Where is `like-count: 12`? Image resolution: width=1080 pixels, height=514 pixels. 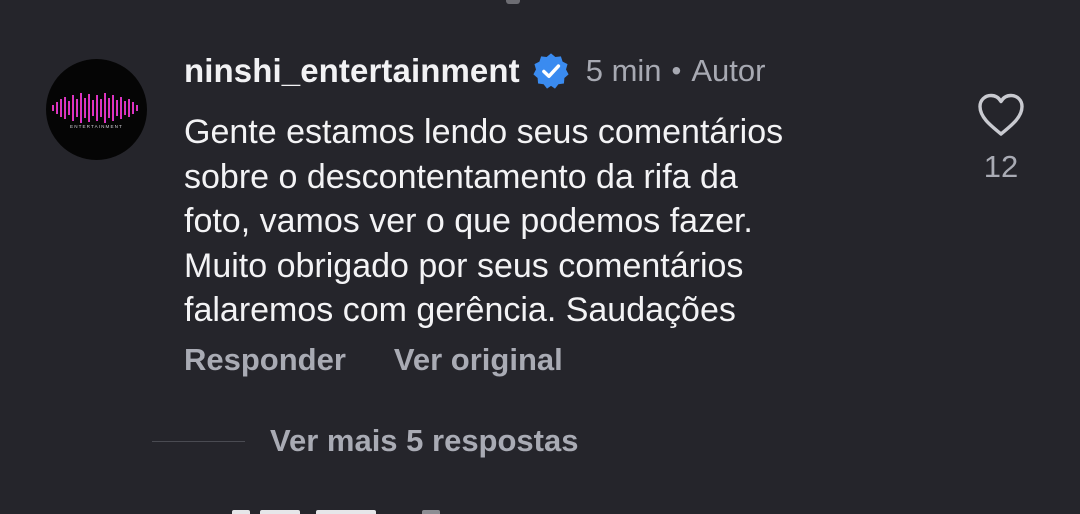
like-count: 12 is located at coordinates (1001, 166).